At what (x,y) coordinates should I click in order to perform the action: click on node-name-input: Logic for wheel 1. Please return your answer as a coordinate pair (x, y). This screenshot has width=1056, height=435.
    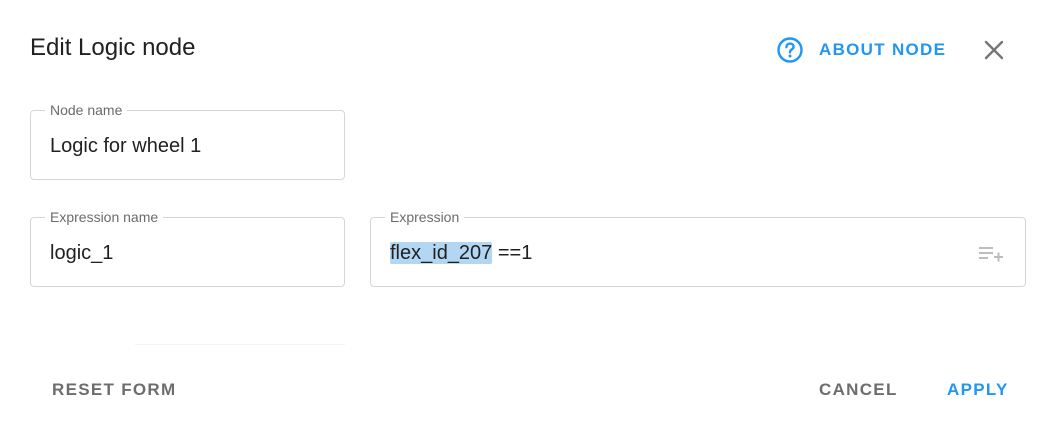
    Looking at the image, I should click on (125, 146).